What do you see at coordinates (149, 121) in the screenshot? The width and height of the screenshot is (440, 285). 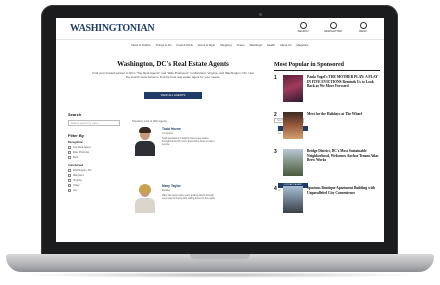 I see `results-count: Showing 1-16 of 300 agents` at bounding box center [149, 121].